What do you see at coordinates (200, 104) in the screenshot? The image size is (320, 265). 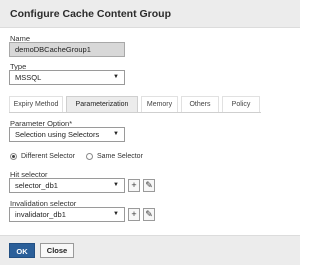 I see `tab-others: Others` at bounding box center [200, 104].